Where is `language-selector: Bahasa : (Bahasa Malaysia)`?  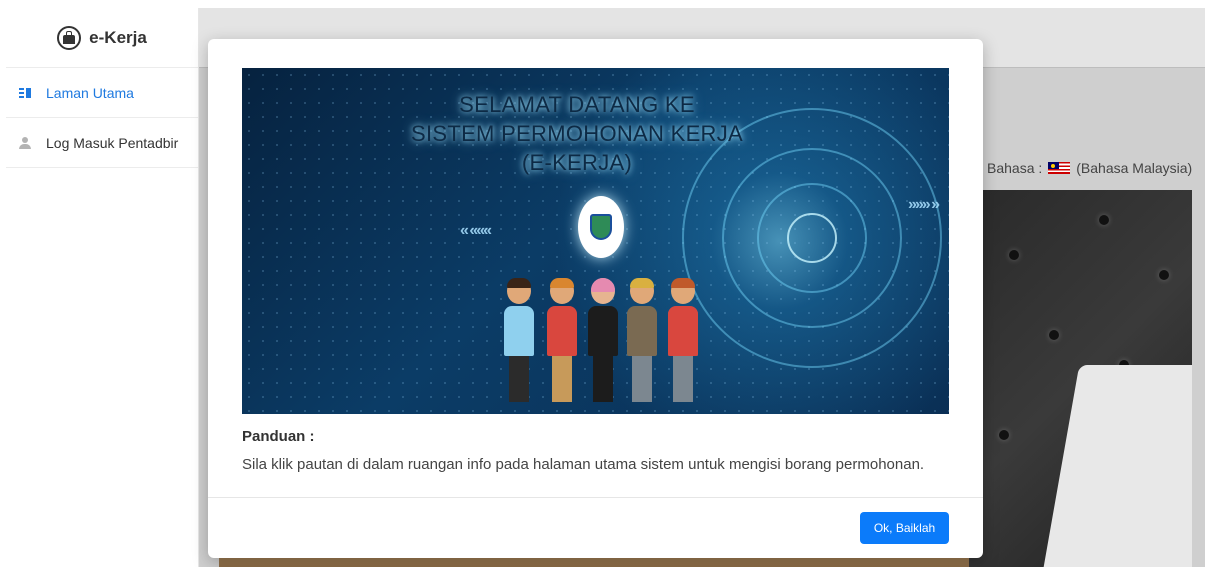
language-selector: Bahasa : (Bahasa Malaysia) is located at coordinates (1089, 168).